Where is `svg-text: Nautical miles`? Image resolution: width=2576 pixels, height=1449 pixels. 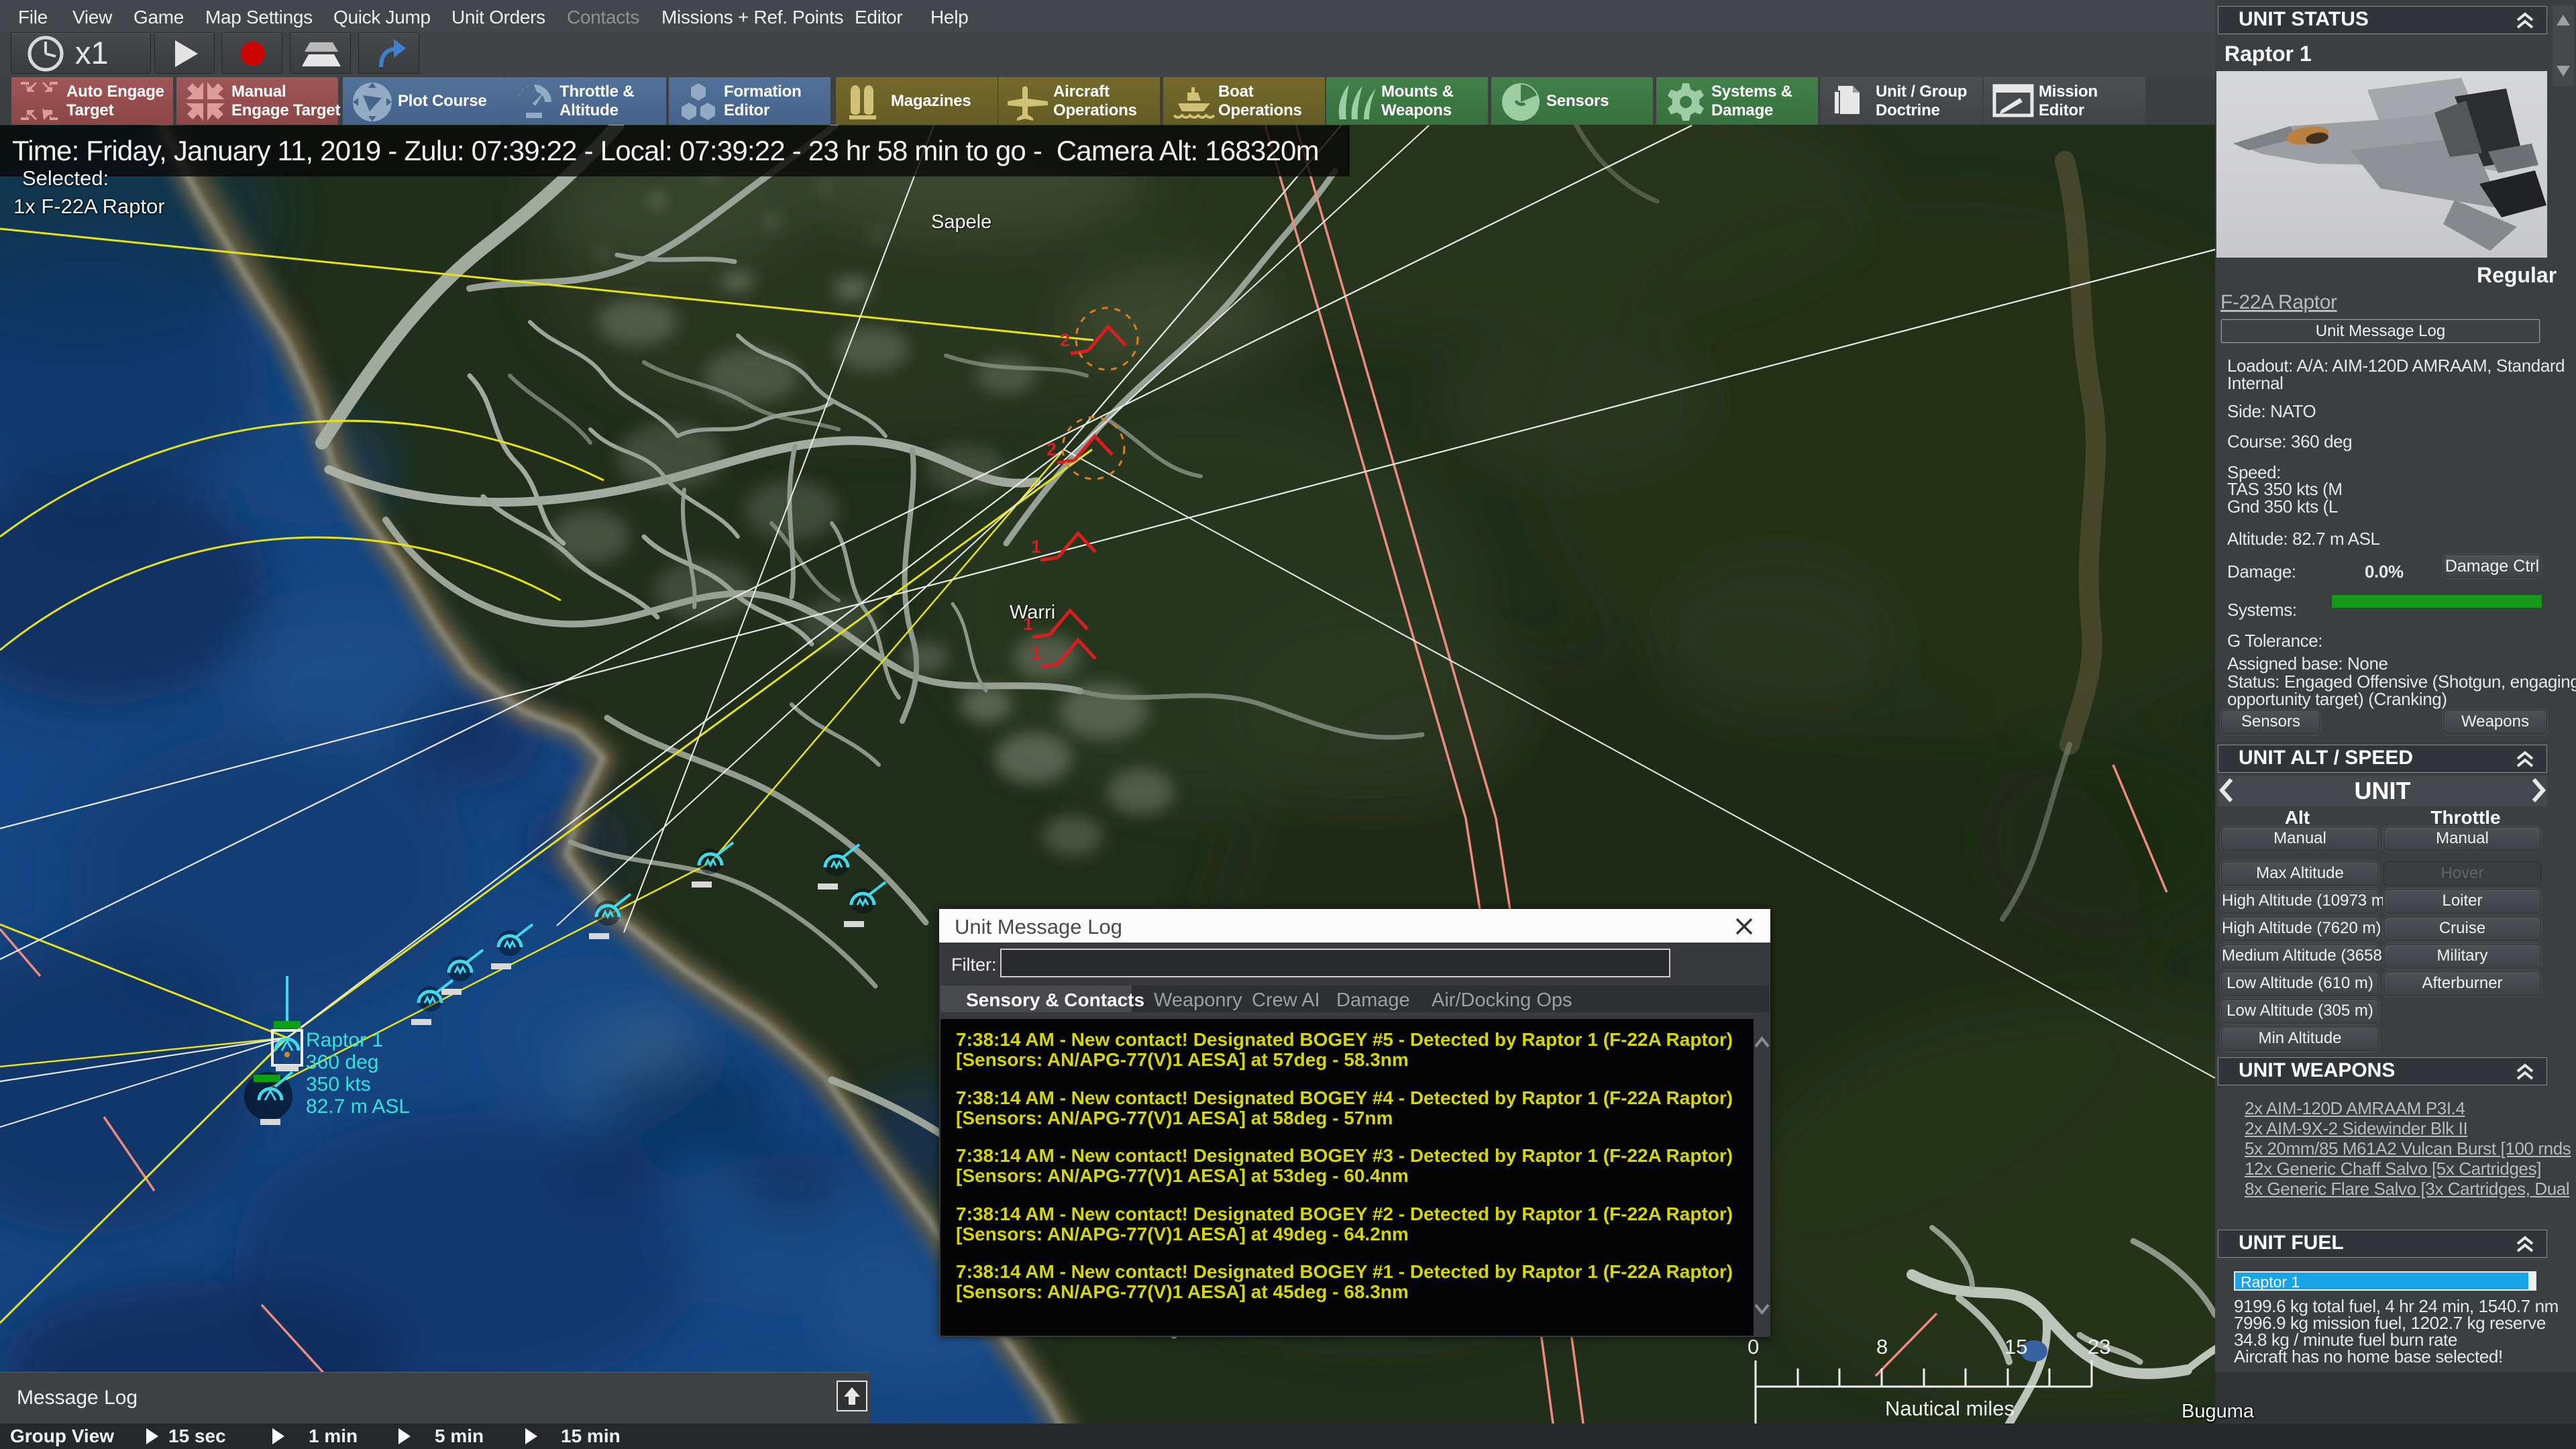 svg-text: Nautical miles is located at coordinates (1950, 1408).